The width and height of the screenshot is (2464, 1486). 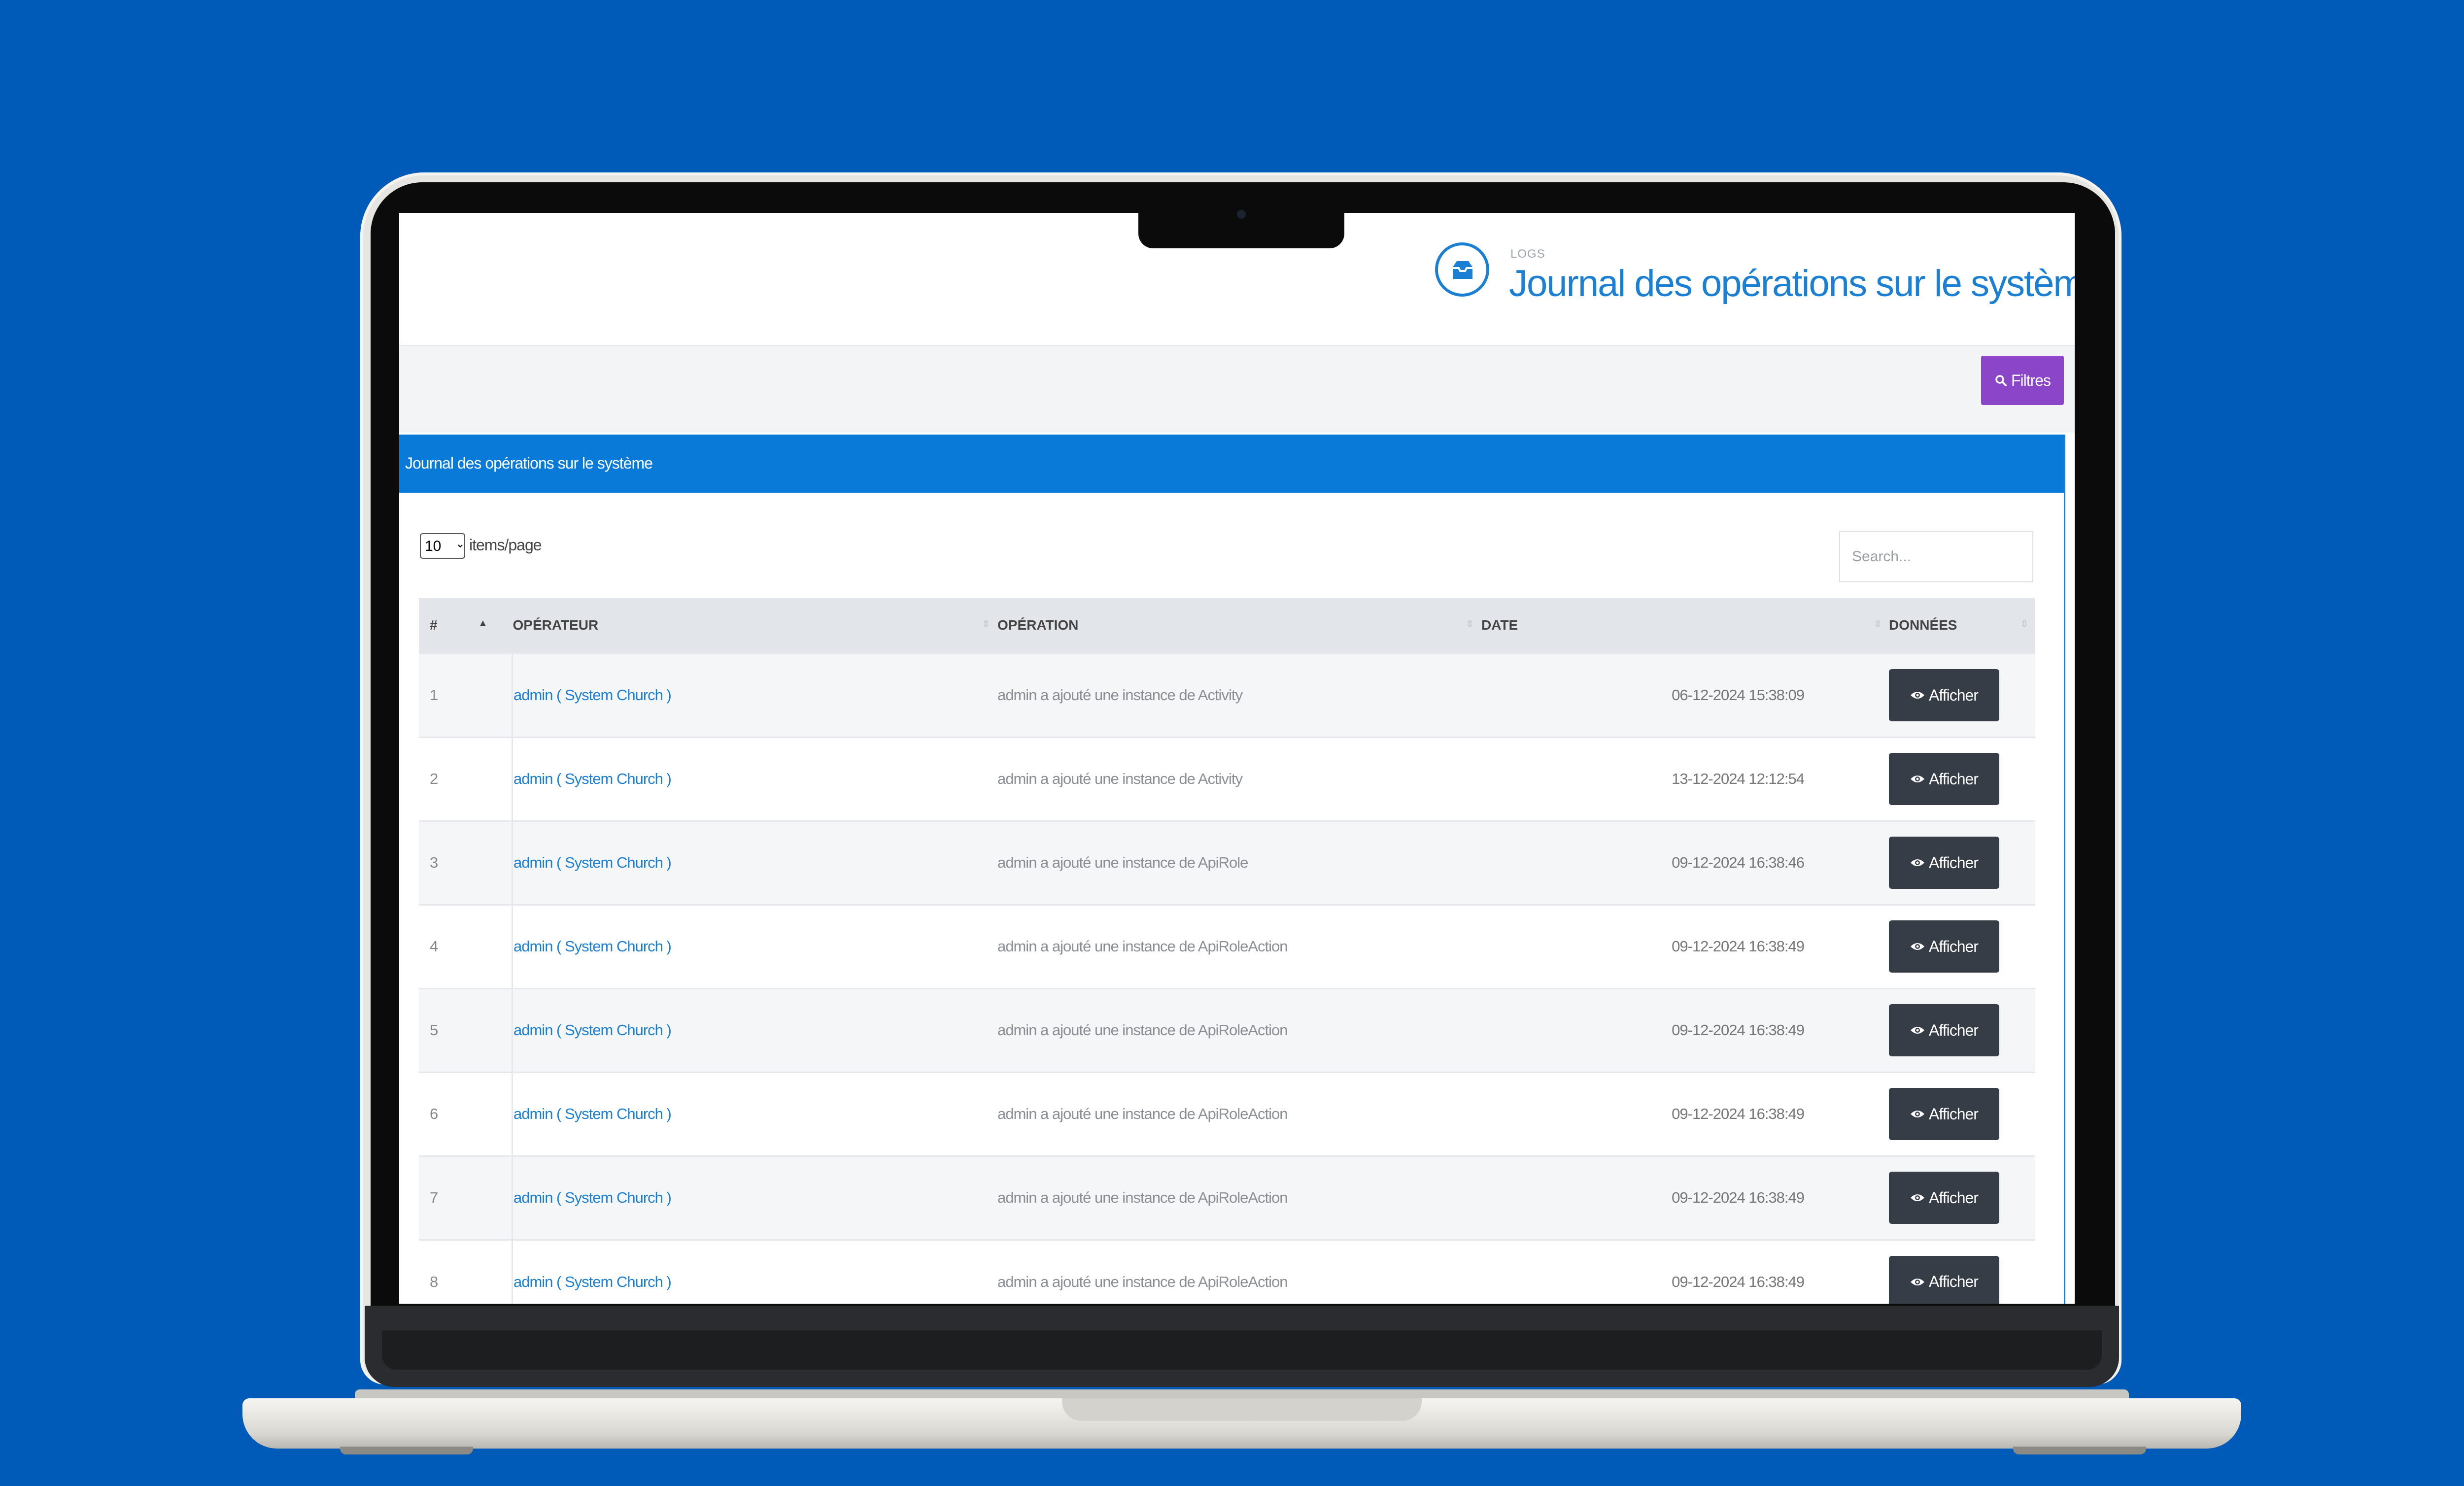 I want to click on laptop-foot-left, so click(x=406, y=1450).